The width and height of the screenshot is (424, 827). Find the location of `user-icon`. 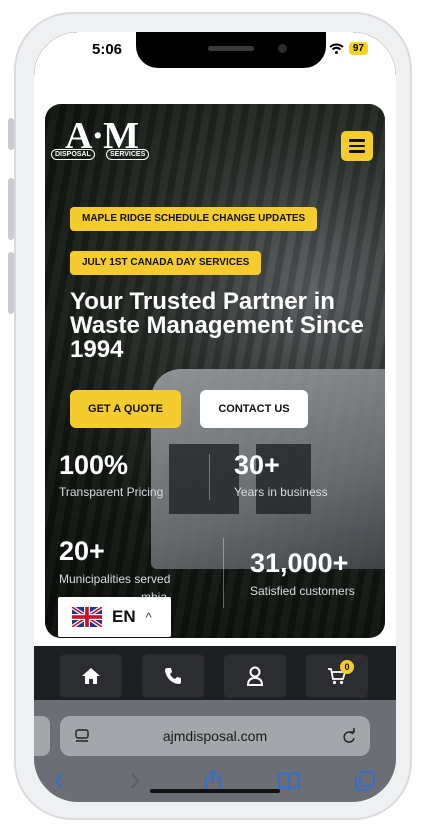

user-icon is located at coordinates (255, 676).